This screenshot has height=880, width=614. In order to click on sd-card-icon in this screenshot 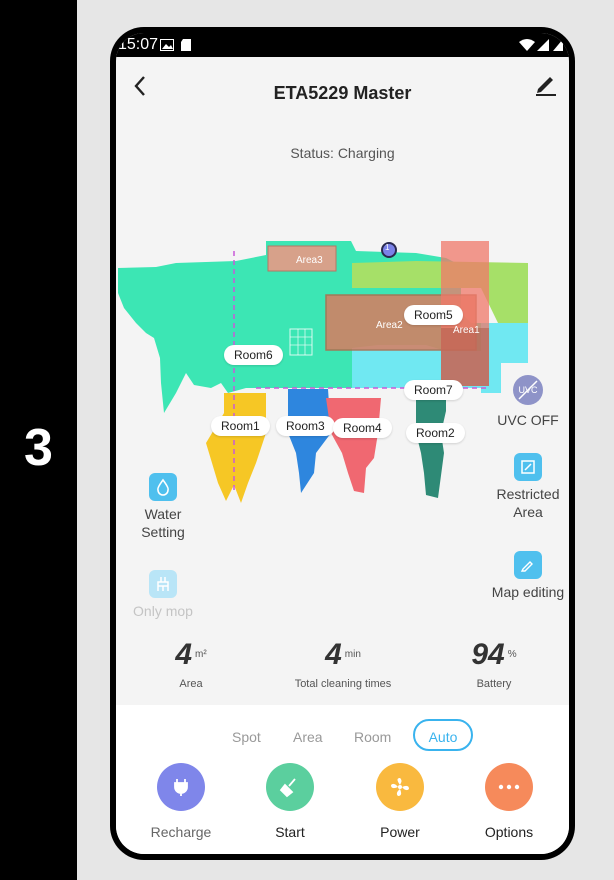, I will do `click(186, 45)`.